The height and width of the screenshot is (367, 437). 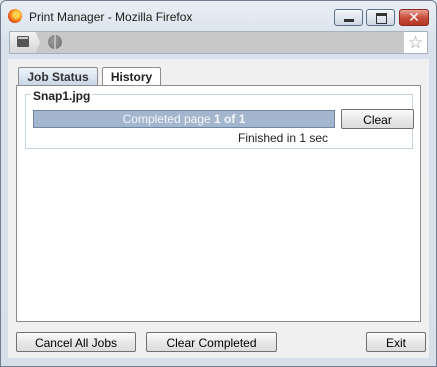 I want to click on address-bar: ☆, so click(x=218, y=42).